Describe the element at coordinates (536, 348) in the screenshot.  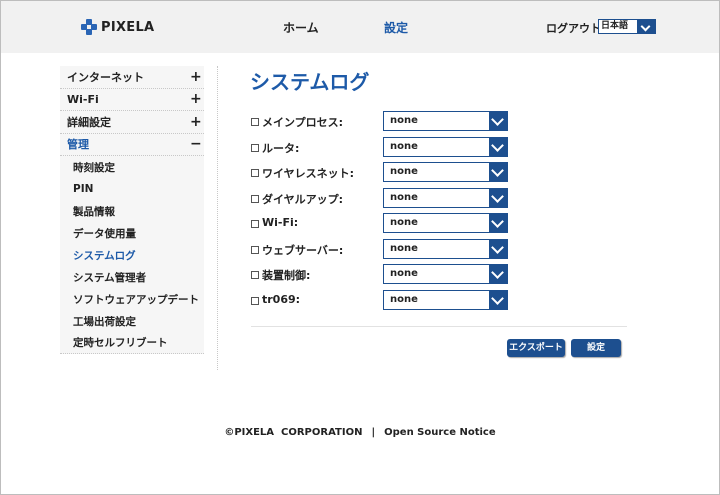
I see `export-button: エクスポート` at that location.